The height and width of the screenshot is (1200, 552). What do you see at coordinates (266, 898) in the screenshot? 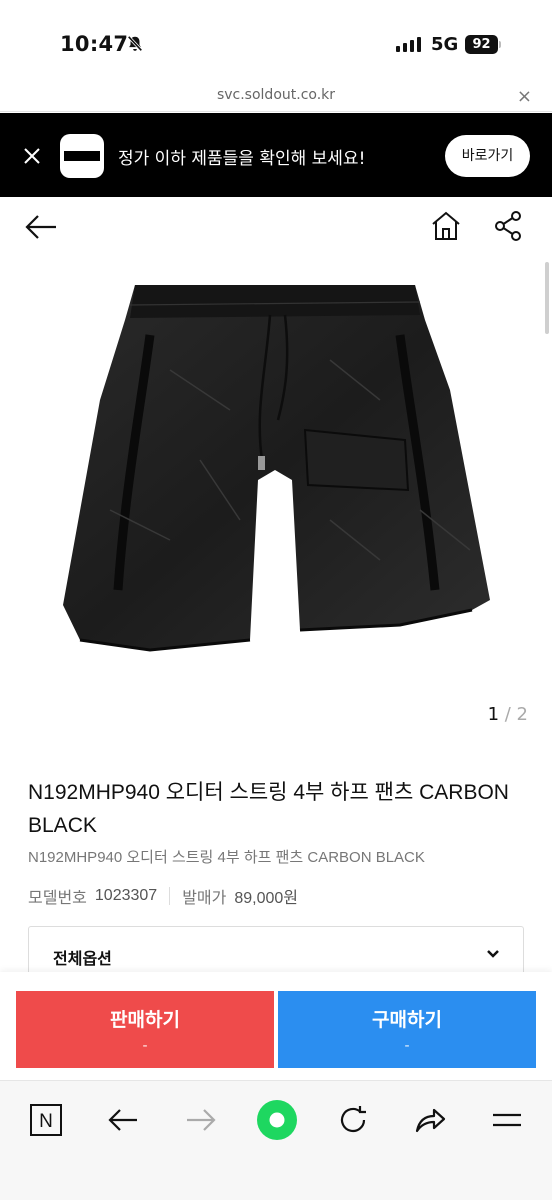
I see `release-price-value: 89,000원` at bounding box center [266, 898].